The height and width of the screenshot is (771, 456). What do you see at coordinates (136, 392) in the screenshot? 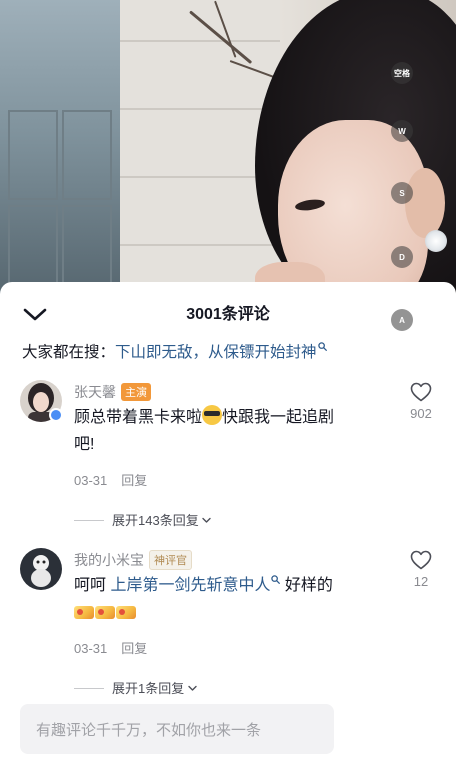
I see `role-tag: 主演` at bounding box center [136, 392].